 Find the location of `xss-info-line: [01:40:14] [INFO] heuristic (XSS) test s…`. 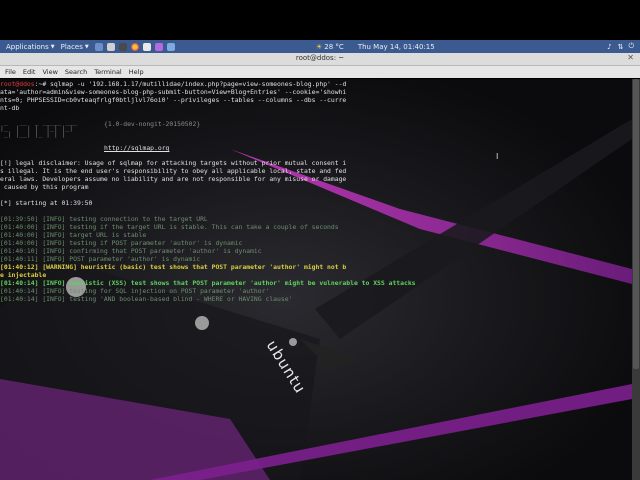

xss-info-line: [01:40:14] [INFO] heuristic (XSS) test s… is located at coordinates (208, 283).